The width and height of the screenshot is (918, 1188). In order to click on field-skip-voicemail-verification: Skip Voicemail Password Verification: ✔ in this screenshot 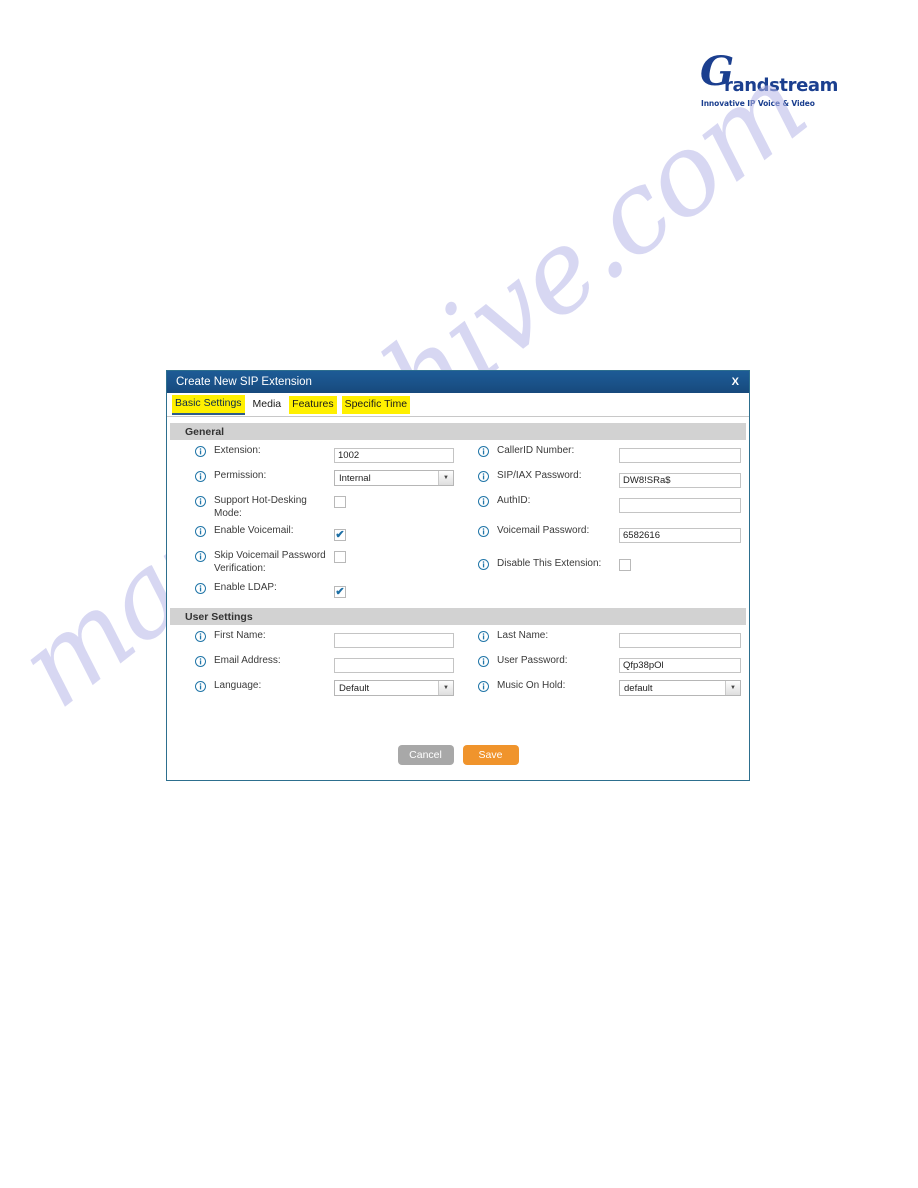, I will do `click(314, 560)`.